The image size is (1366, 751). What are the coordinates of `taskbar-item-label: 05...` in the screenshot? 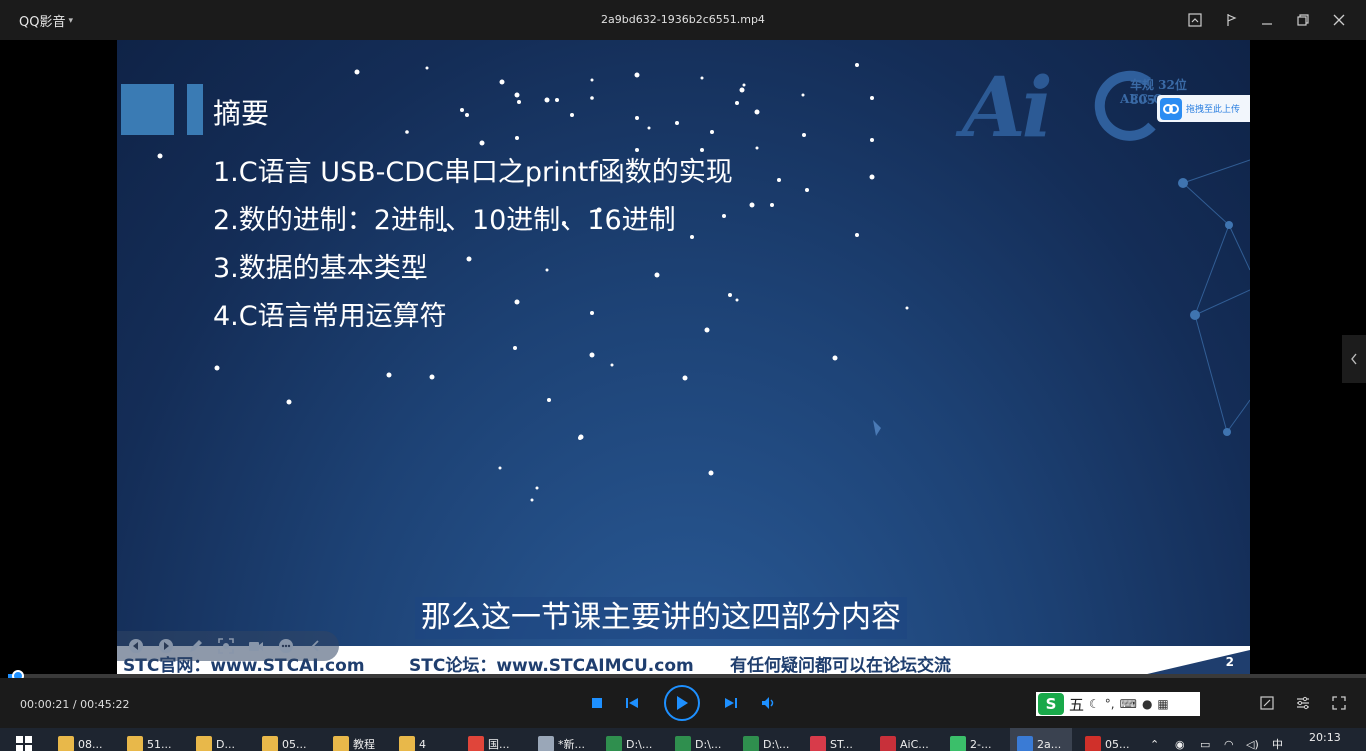 It's located at (1117, 744).